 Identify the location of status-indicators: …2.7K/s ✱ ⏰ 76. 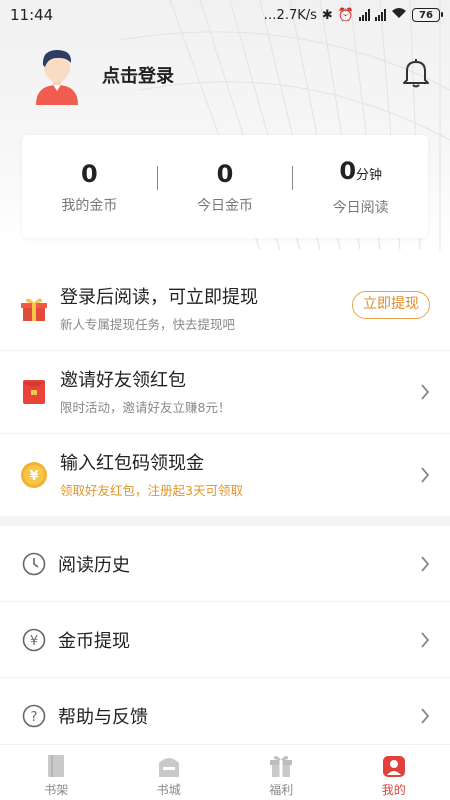
(353, 15).